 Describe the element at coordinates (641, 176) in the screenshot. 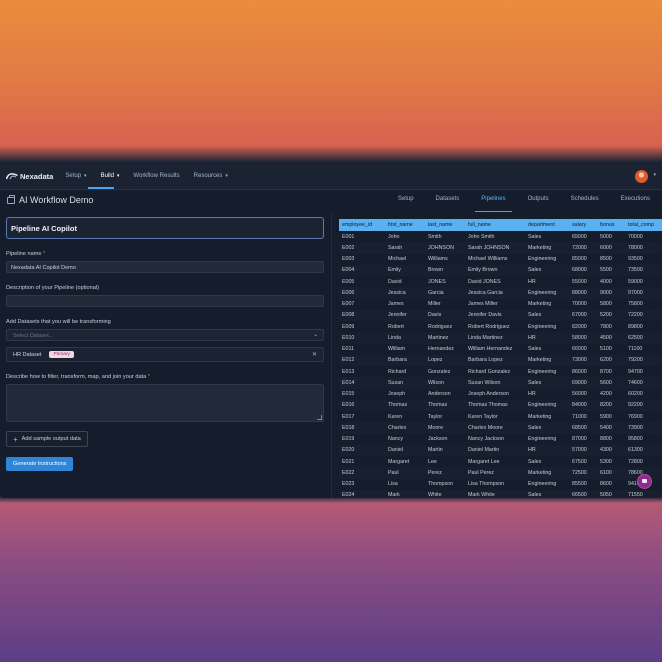

I see `avatar` at that location.